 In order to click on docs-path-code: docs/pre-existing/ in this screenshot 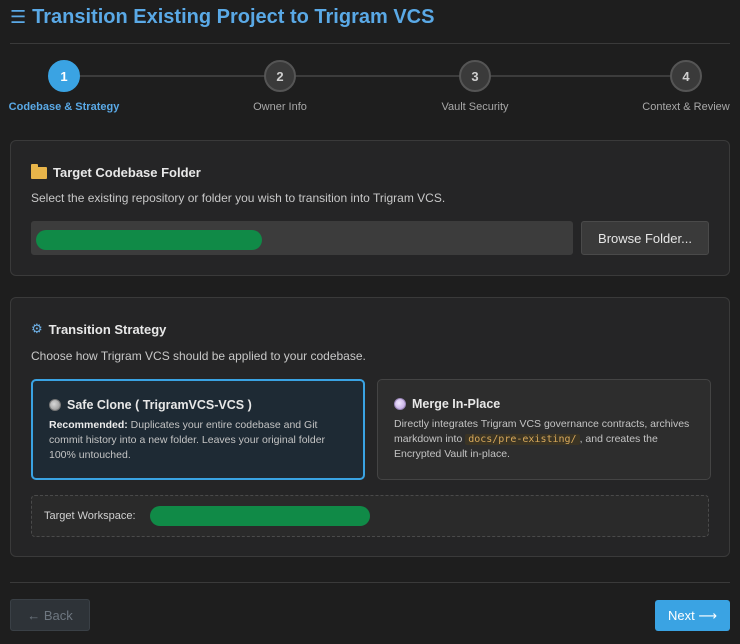, I will do `click(522, 439)`.